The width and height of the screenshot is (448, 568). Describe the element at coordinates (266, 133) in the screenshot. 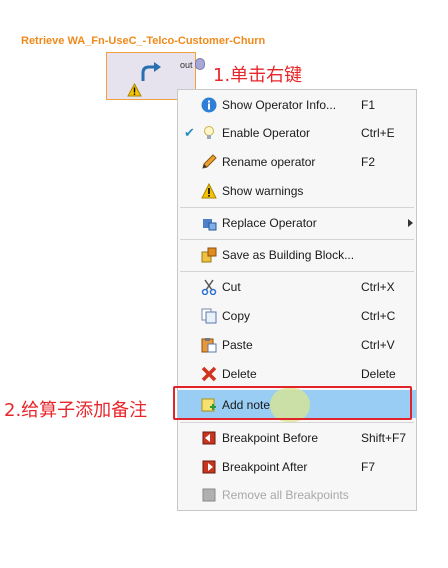

I see `menu-item-label: Enable Operator` at that location.